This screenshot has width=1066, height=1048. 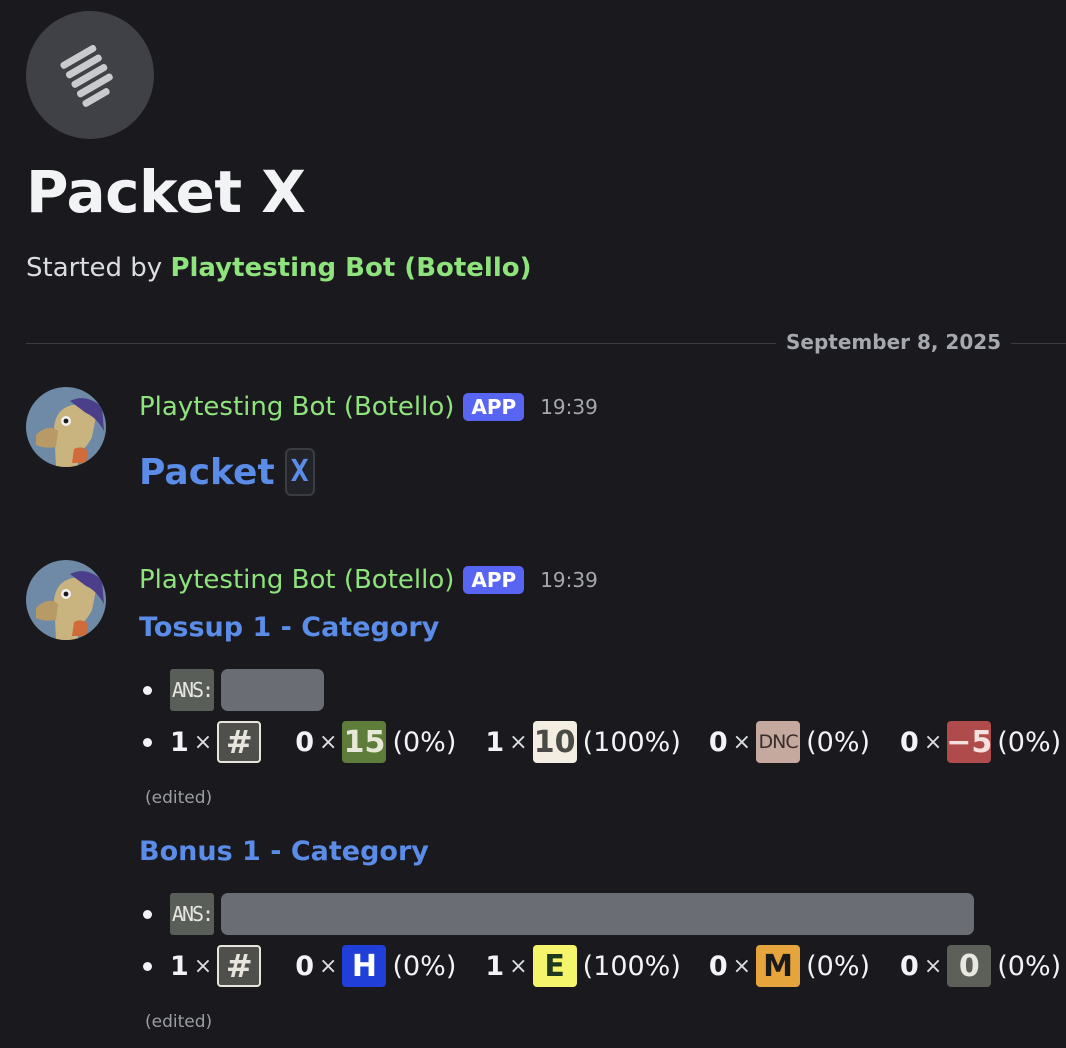 What do you see at coordinates (284, 851) in the screenshot?
I see `bonus-title-link: Bonus 1 - Category` at bounding box center [284, 851].